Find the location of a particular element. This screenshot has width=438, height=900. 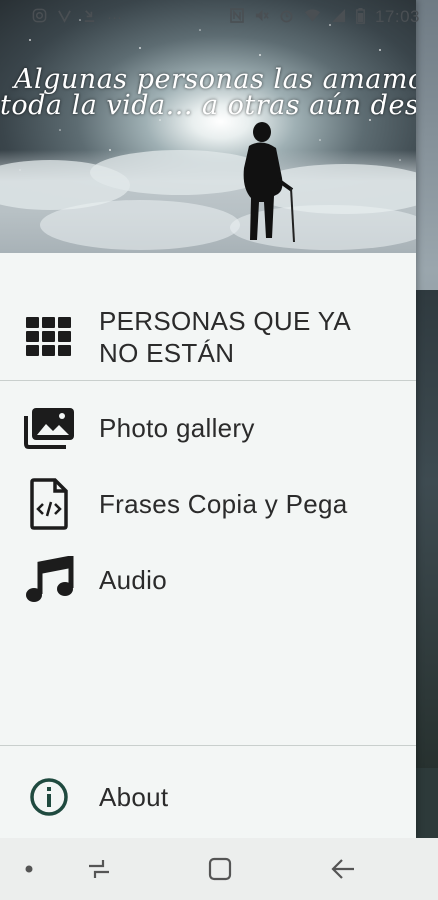

menu-item-label: Audio is located at coordinates (133, 580).